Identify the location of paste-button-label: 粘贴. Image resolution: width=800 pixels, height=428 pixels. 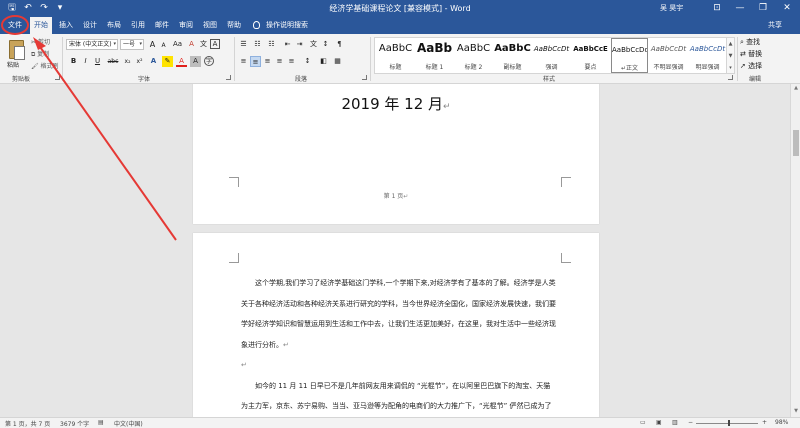
(13, 64).